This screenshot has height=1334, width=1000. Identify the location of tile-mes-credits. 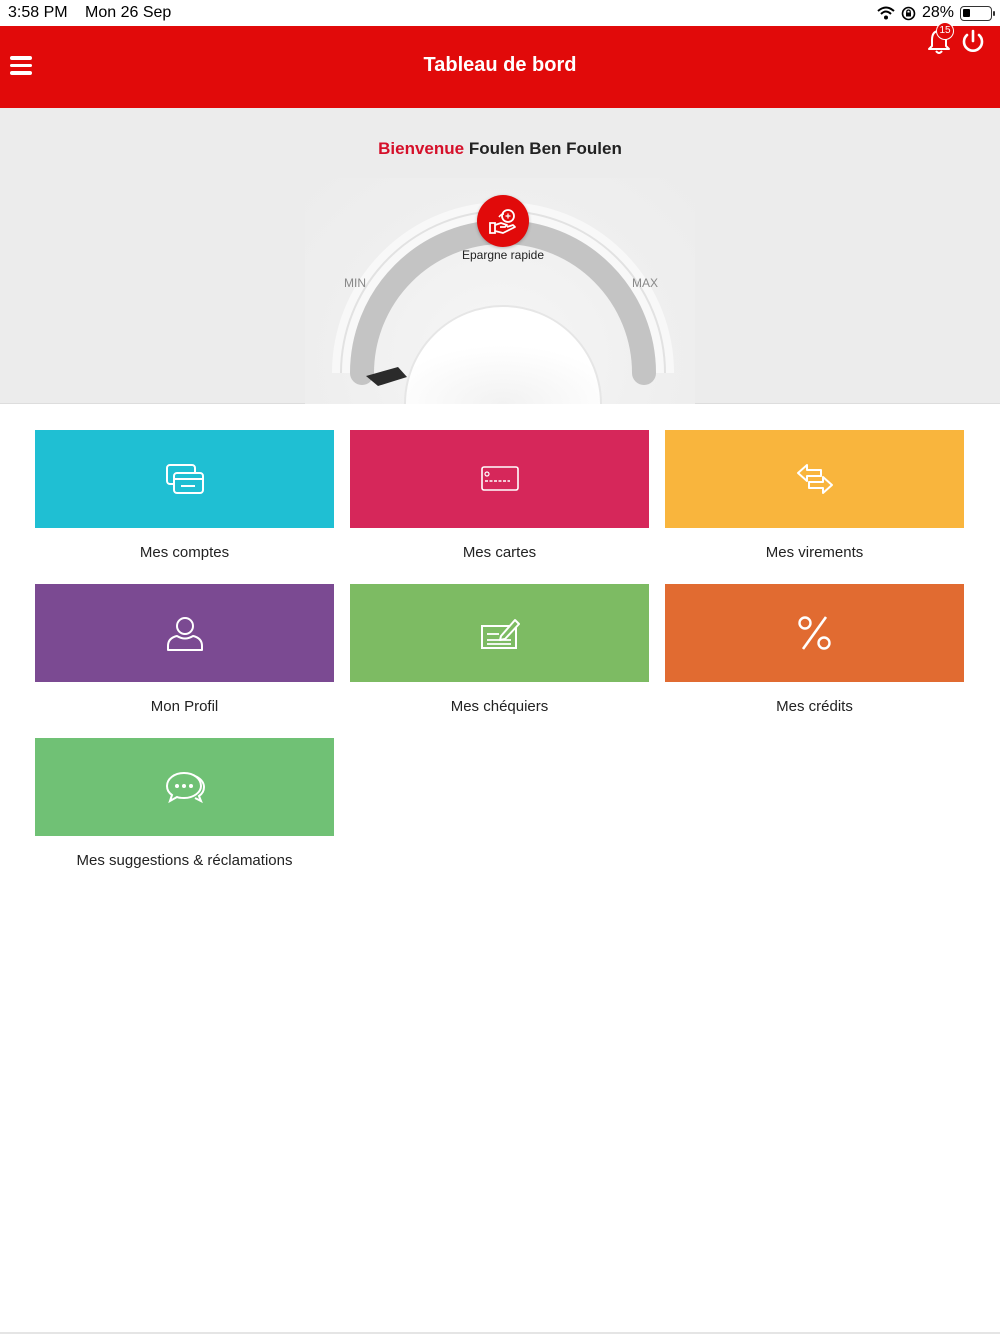
(814, 633).